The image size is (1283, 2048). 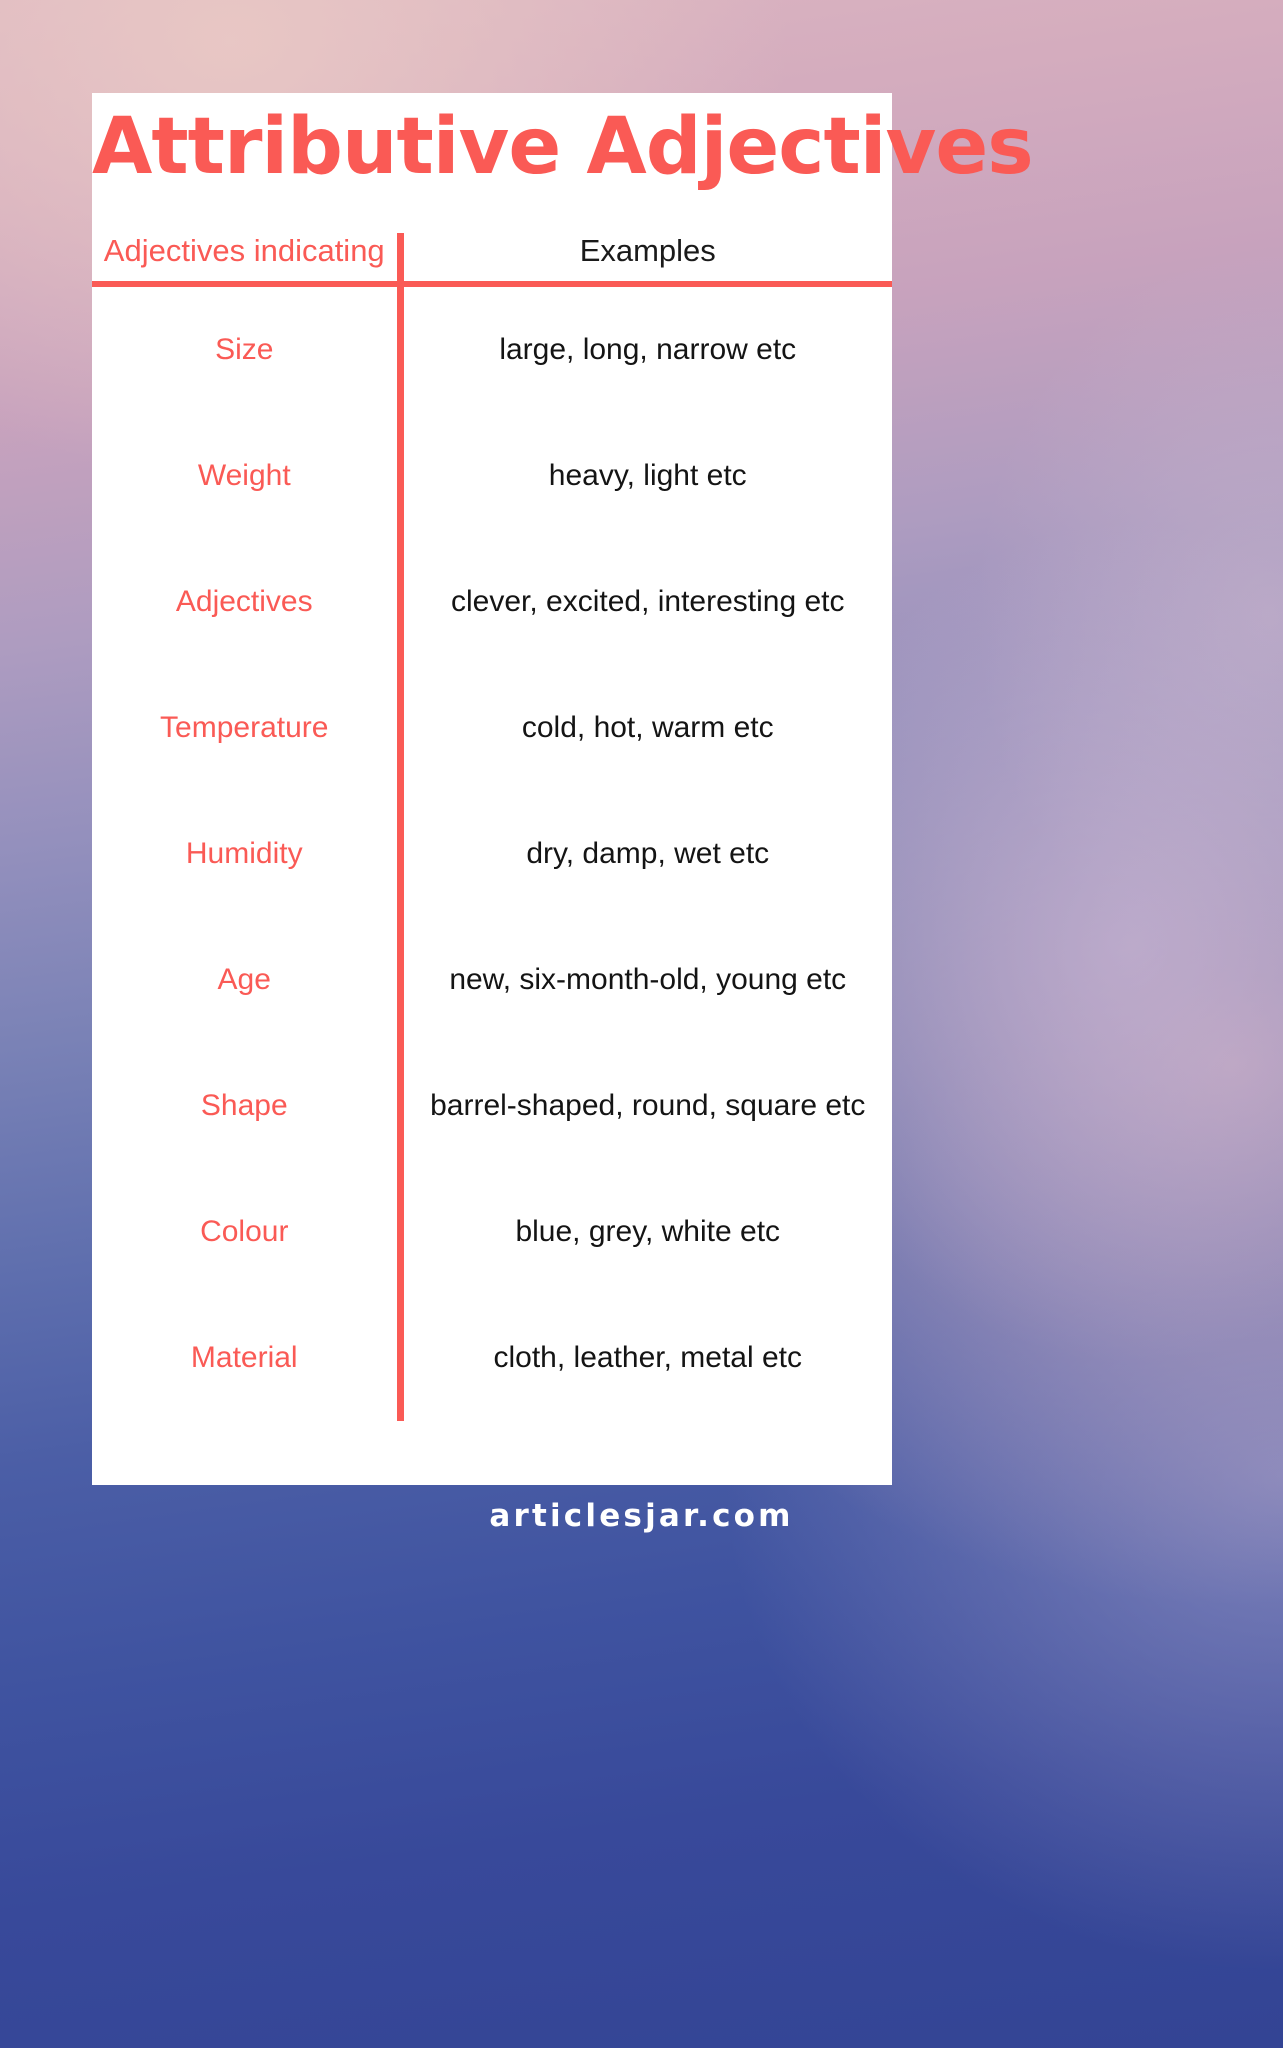 I want to click on page-title: Attributive Adjectives, so click(x=563, y=147).